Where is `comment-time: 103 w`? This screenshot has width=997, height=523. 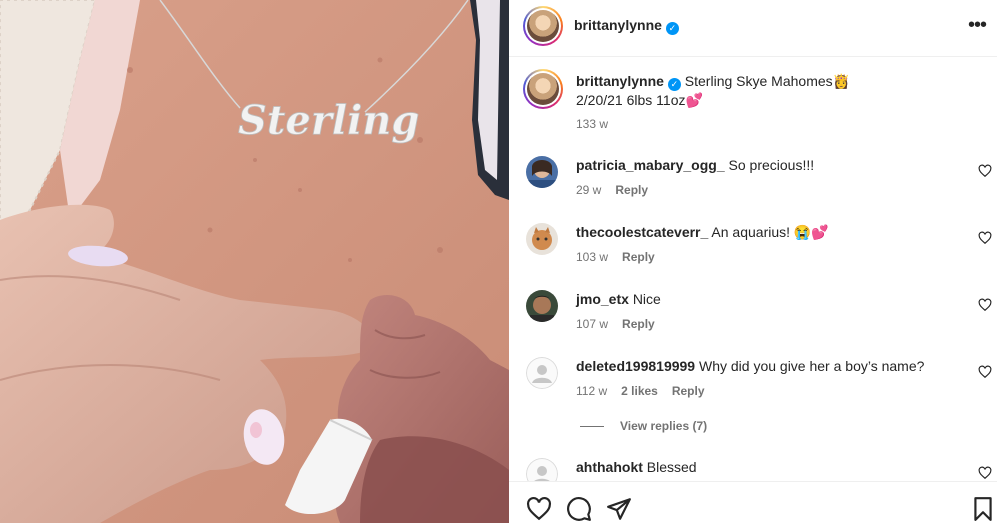 comment-time: 103 w is located at coordinates (592, 257).